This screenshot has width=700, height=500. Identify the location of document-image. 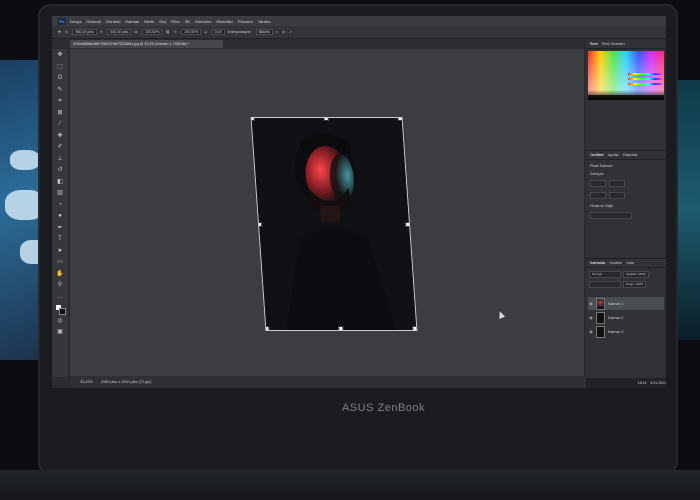
(334, 224).